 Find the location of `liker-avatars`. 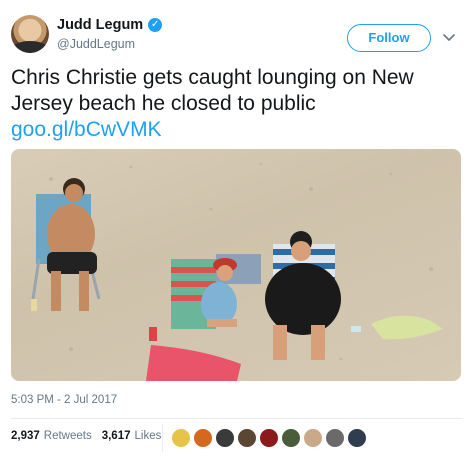

liker-avatars is located at coordinates (270, 438).